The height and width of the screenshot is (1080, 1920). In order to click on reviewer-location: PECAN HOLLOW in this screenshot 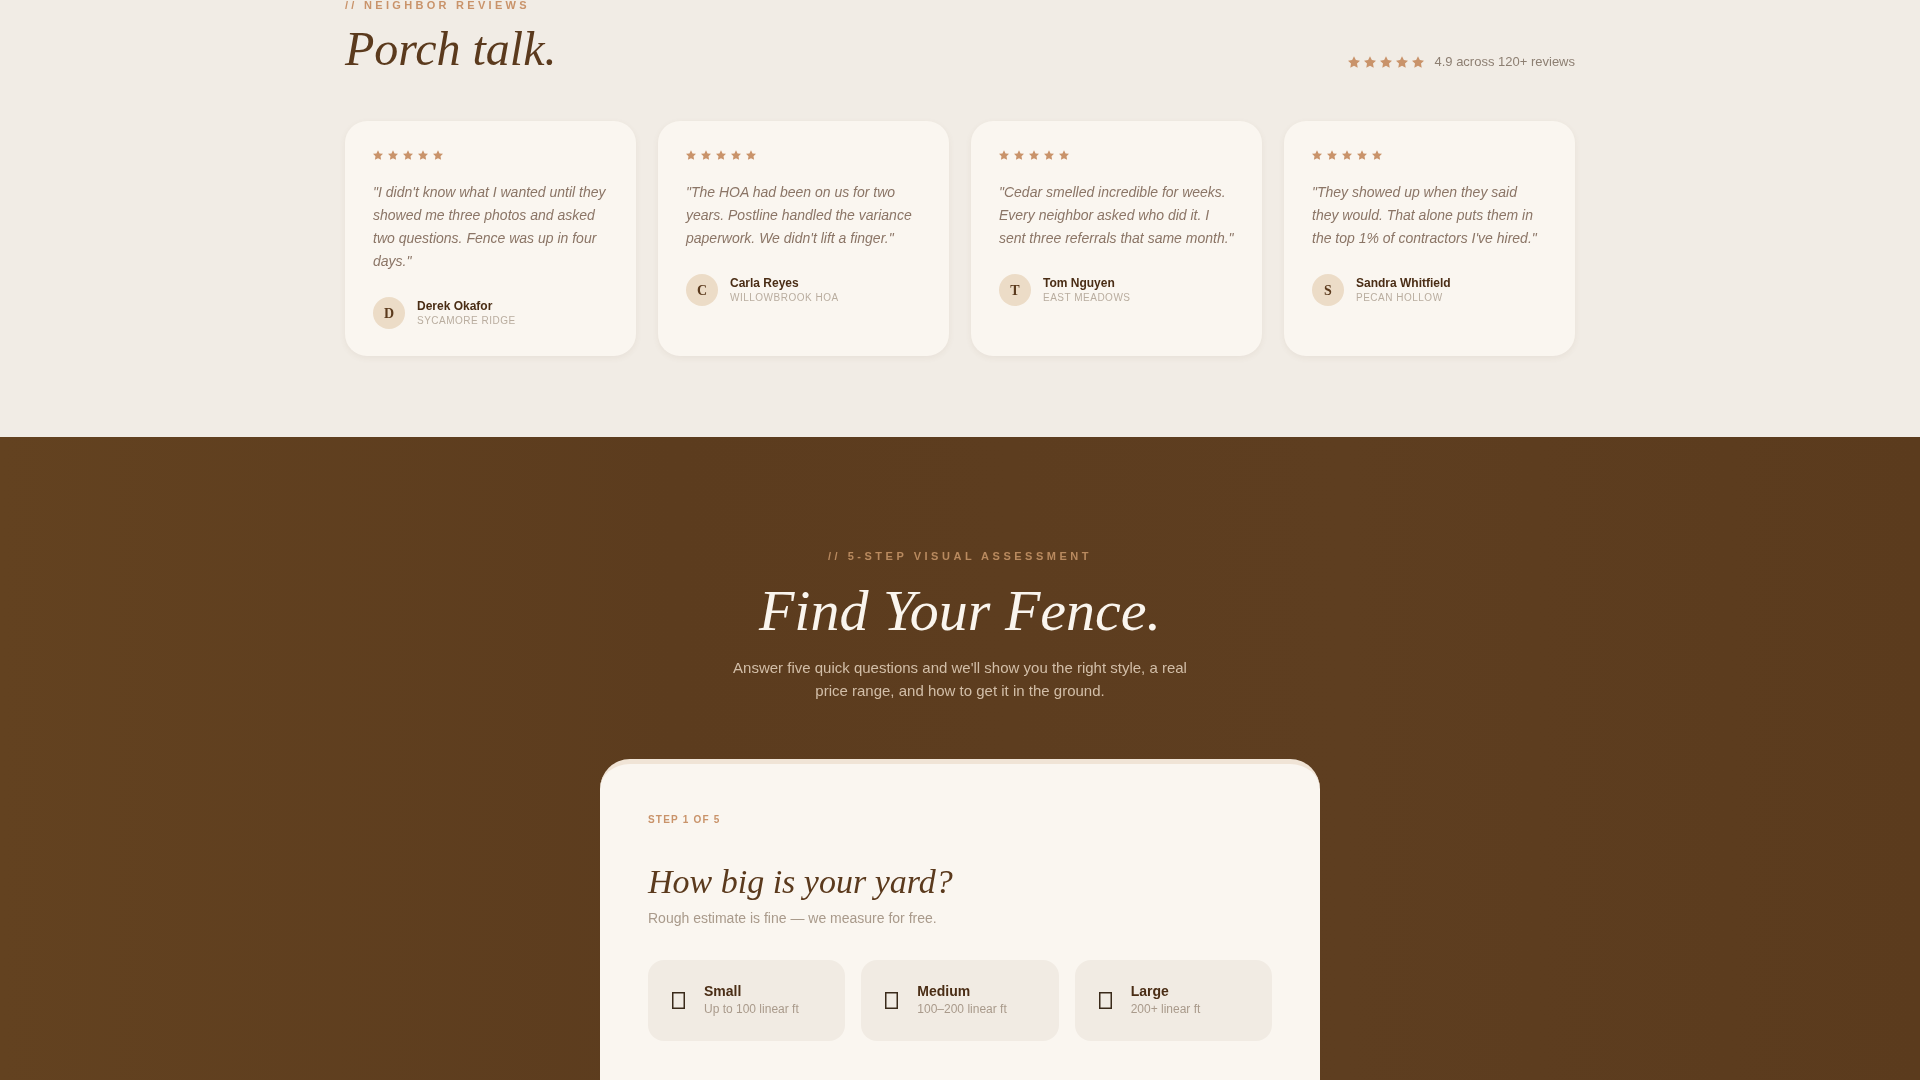, I will do `click(1400, 297)`.